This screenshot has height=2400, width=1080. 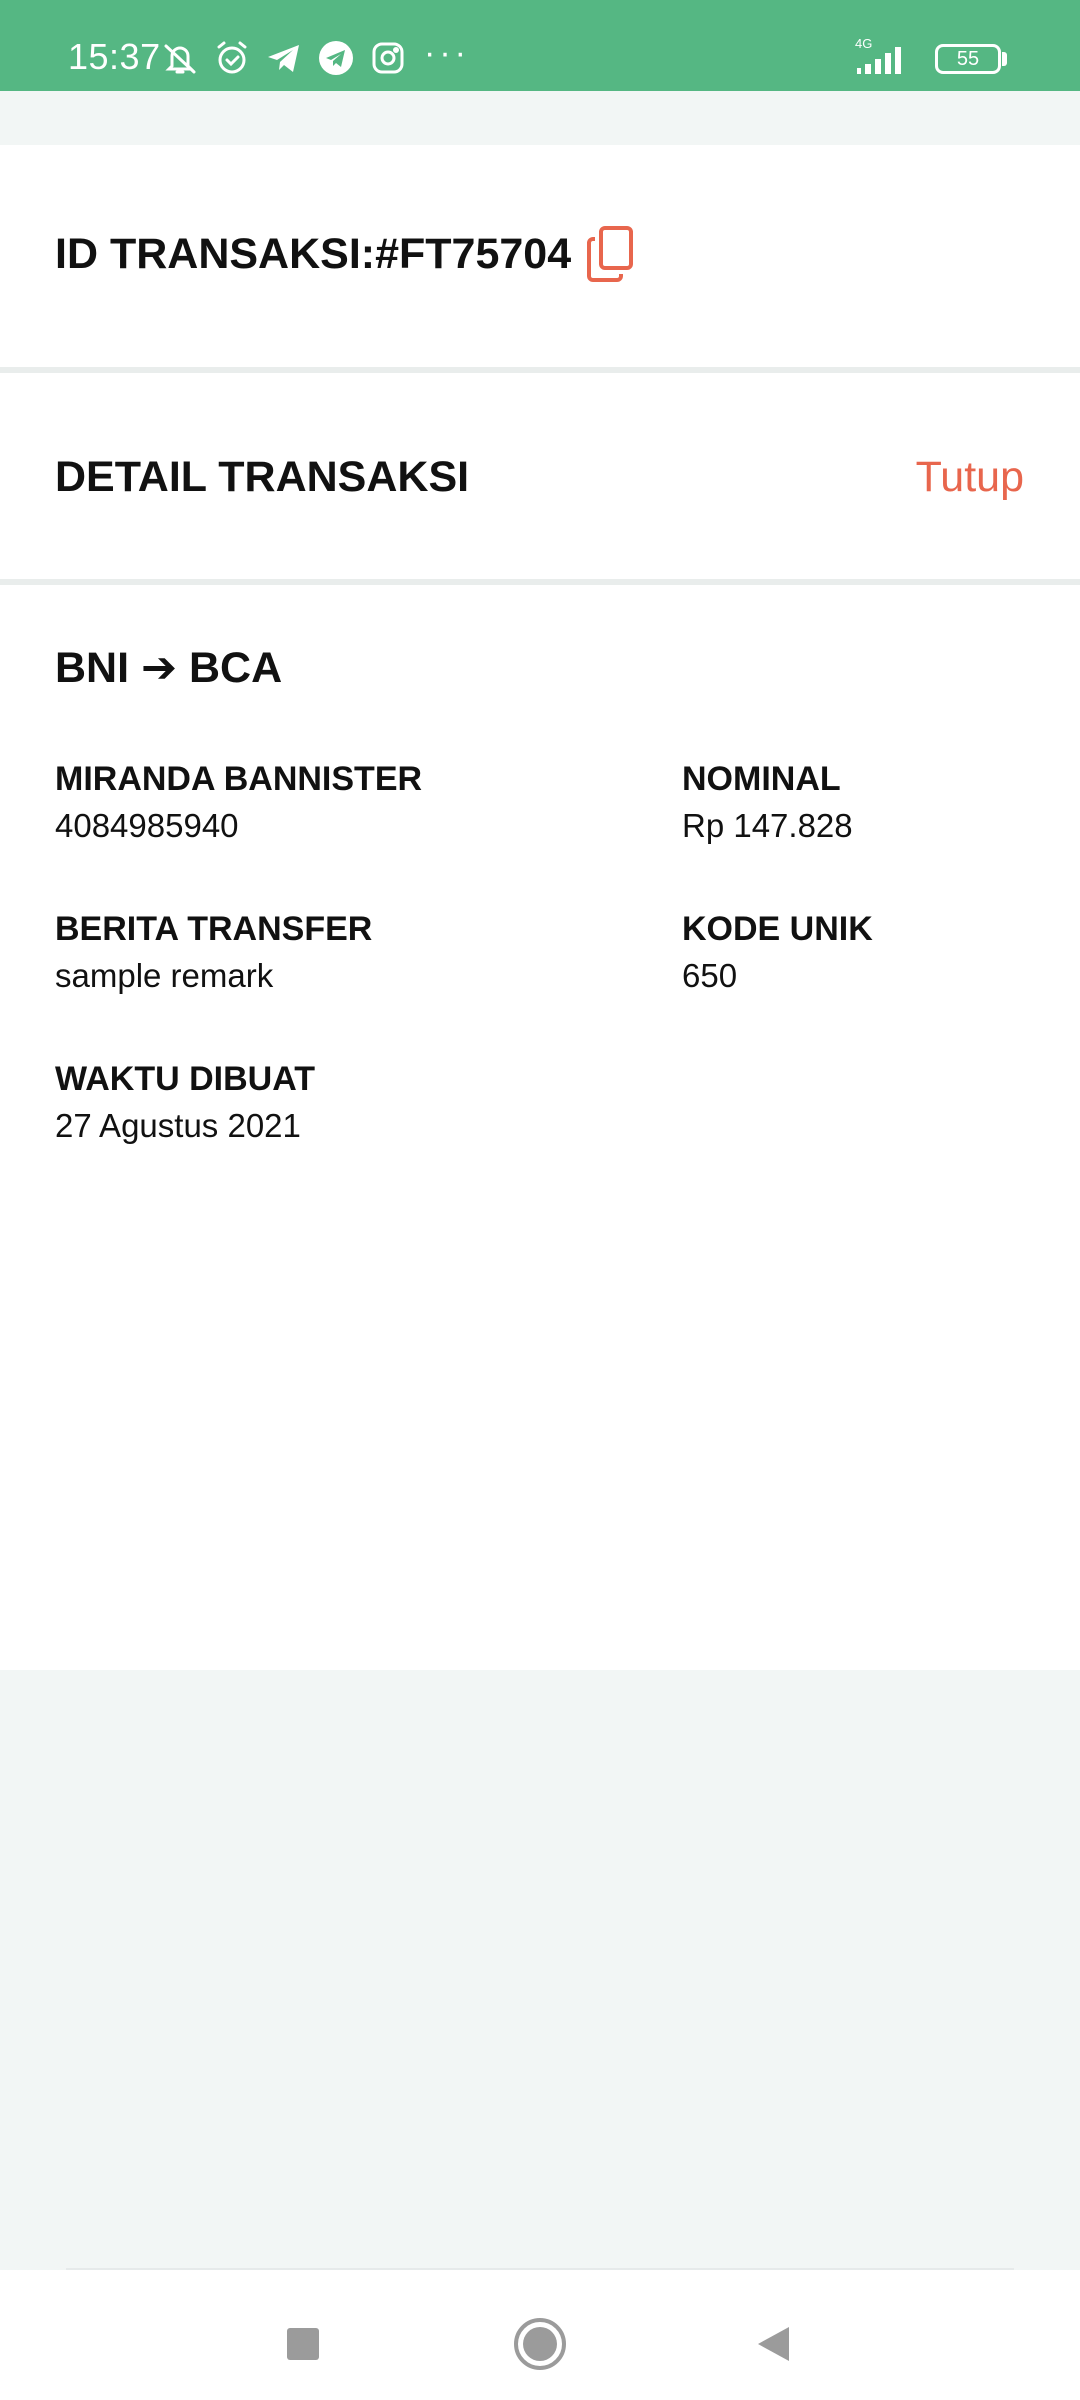 I want to click on telegram-icon, so click(x=284, y=58).